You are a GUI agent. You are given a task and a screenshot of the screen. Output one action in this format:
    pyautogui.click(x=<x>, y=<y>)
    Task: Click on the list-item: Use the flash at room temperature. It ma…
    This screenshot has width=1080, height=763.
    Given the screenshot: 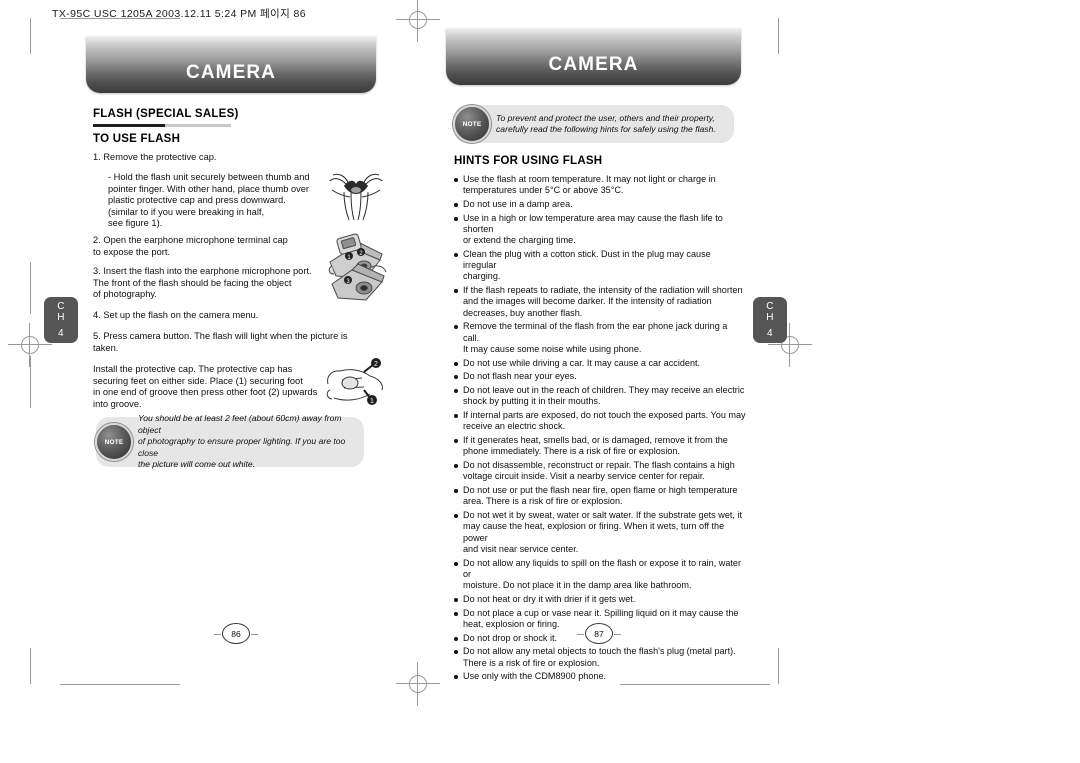 What is the action you would take?
    pyautogui.click(x=600, y=185)
    